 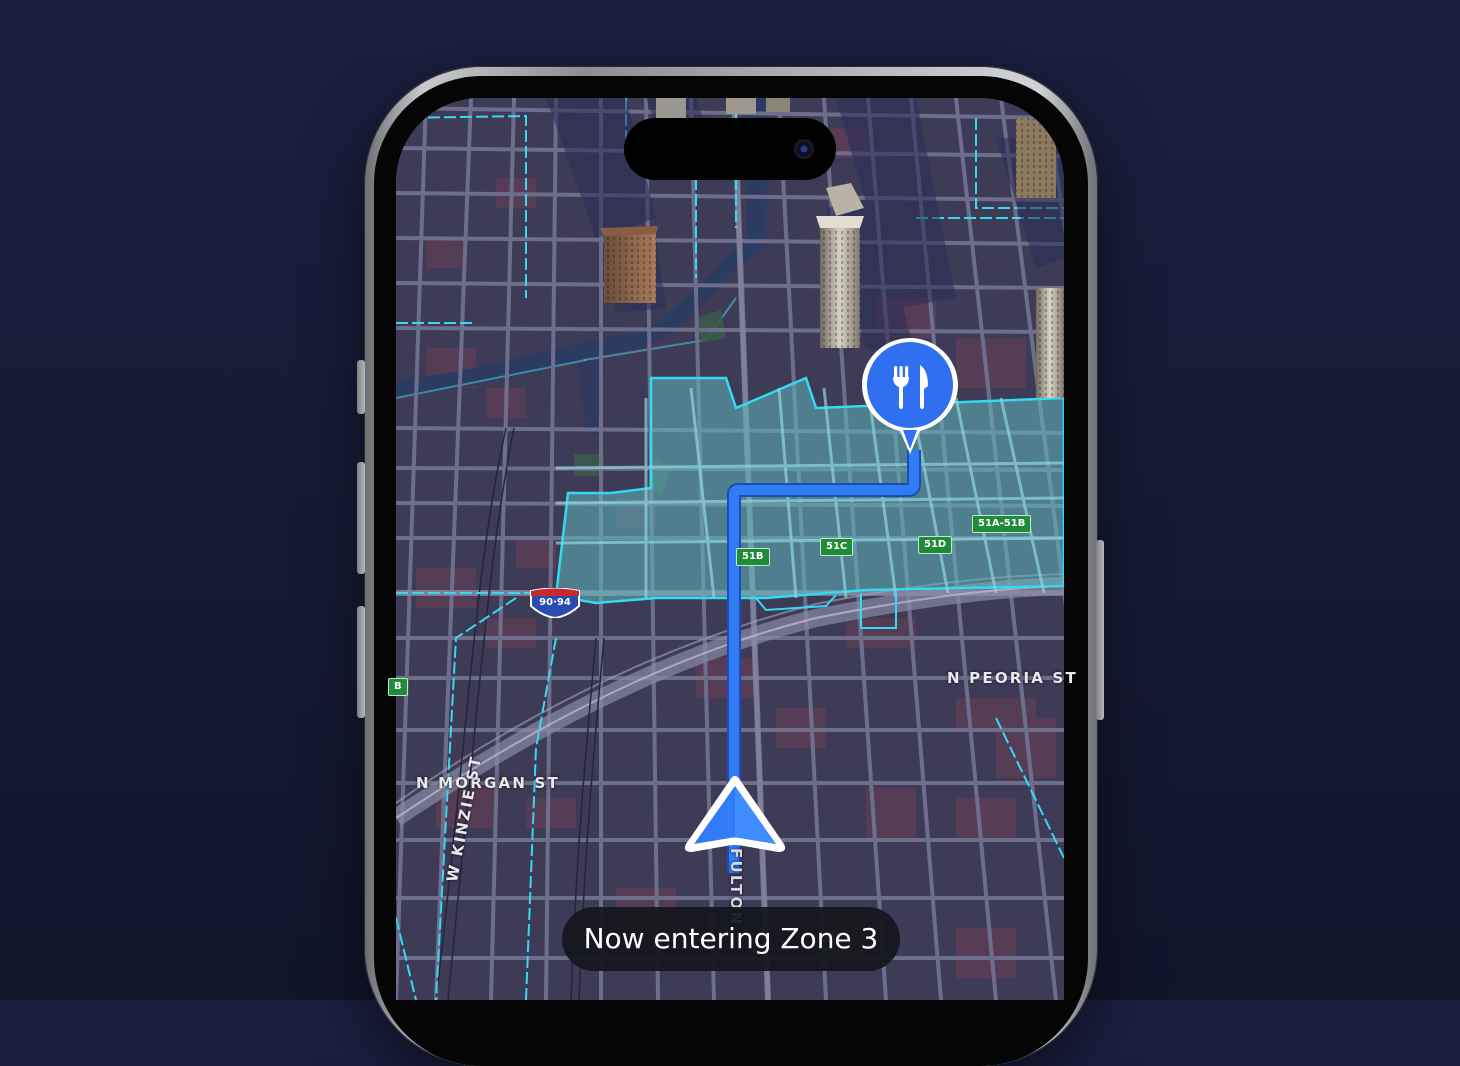 I want to click on action-button, so click(x=361, y=387).